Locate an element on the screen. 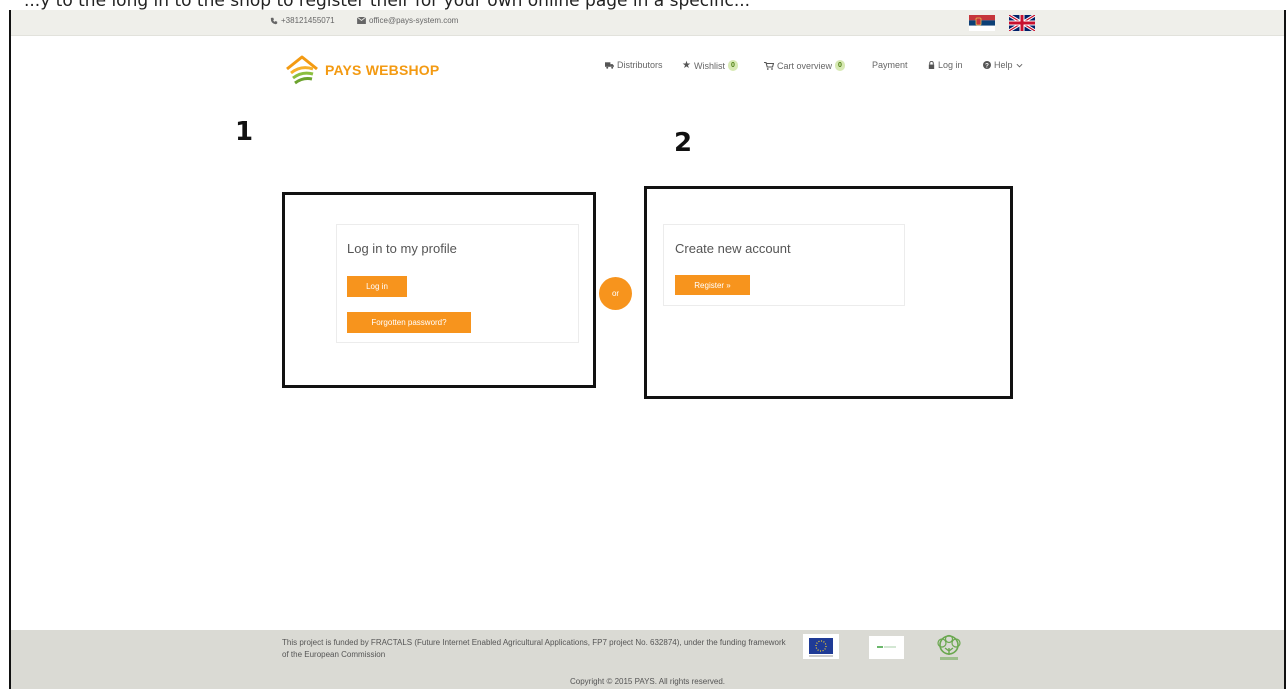 The width and height of the screenshot is (1286, 689). email-contact: office@pays-system.com is located at coordinates (407, 20).